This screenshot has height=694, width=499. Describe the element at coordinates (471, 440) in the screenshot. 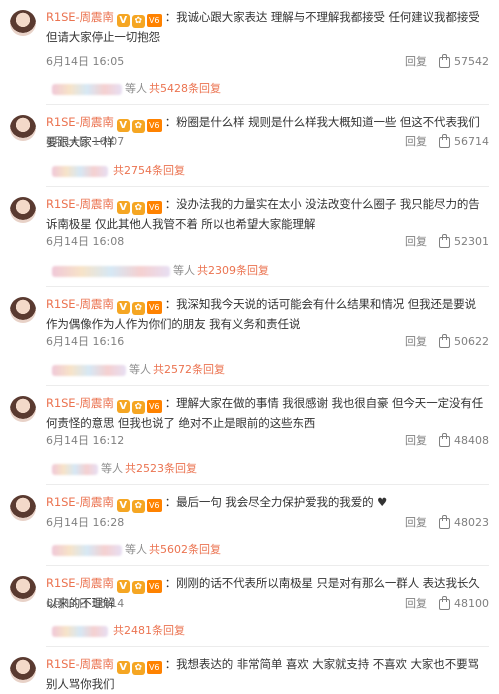

I see `like-count: 48408` at that location.